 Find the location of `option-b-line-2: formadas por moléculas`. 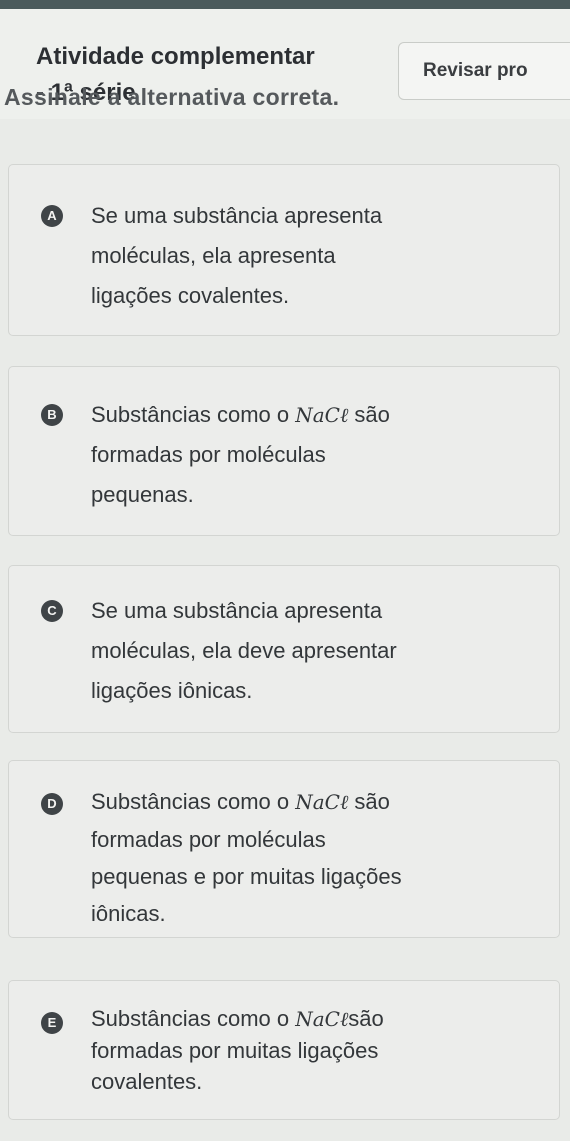

option-b-line-2: formadas por moléculas is located at coordinates (208, 454).